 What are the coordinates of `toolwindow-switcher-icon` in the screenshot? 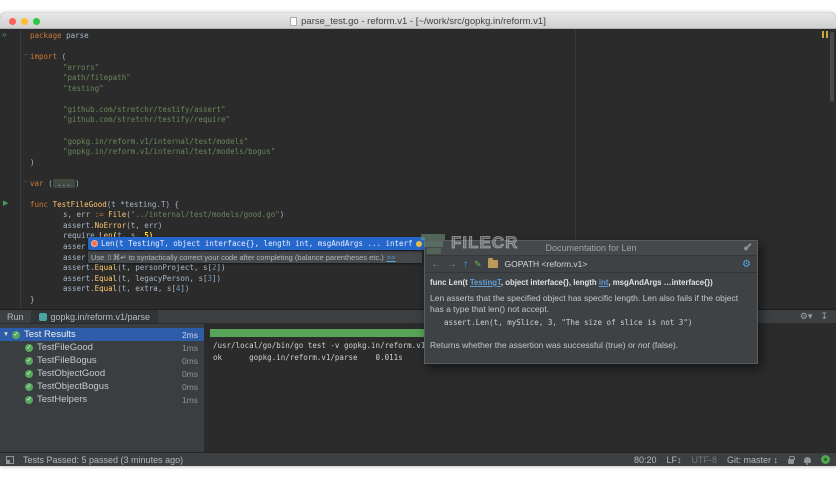 It's located at (10, 459).